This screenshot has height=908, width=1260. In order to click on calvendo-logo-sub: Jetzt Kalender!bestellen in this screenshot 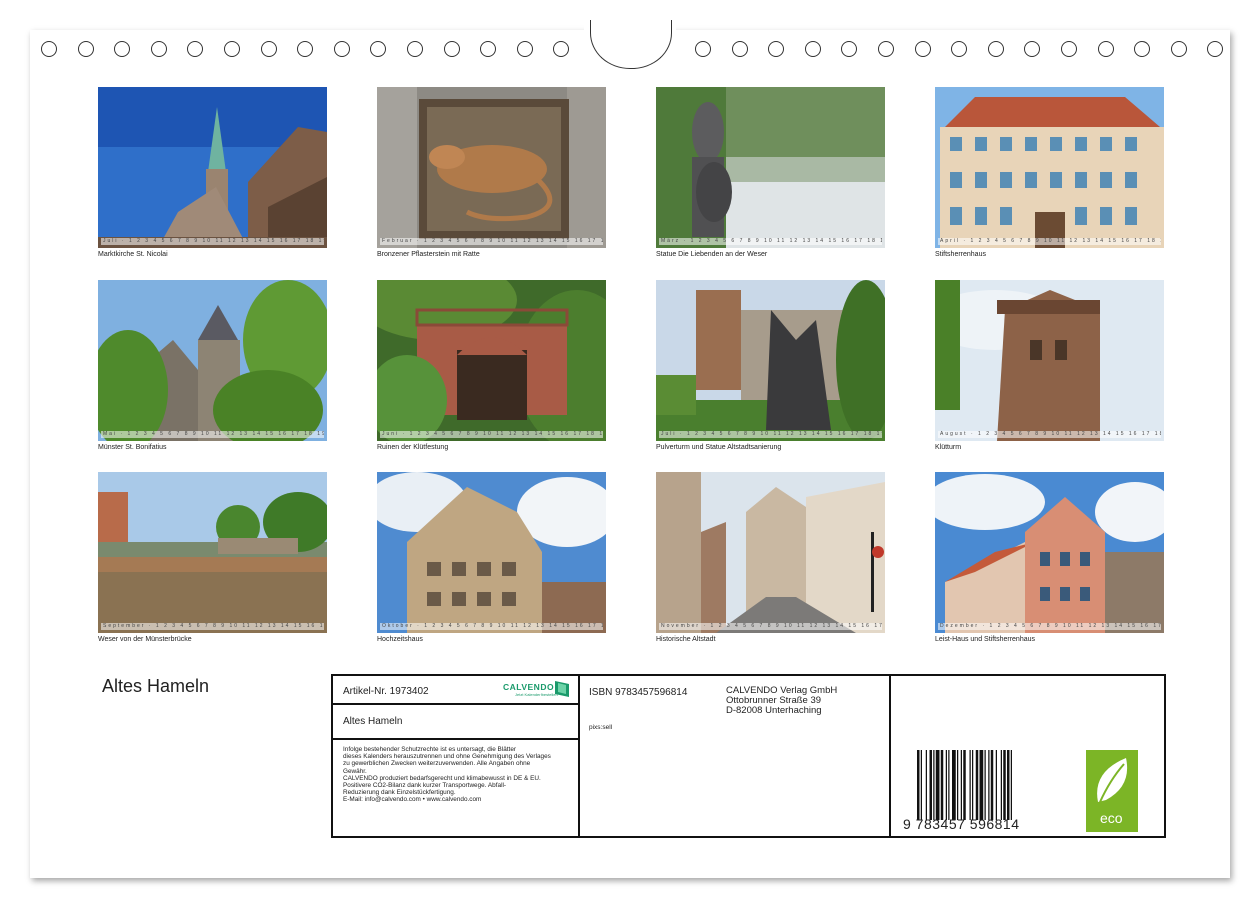, I will do `click(536, 694)`.